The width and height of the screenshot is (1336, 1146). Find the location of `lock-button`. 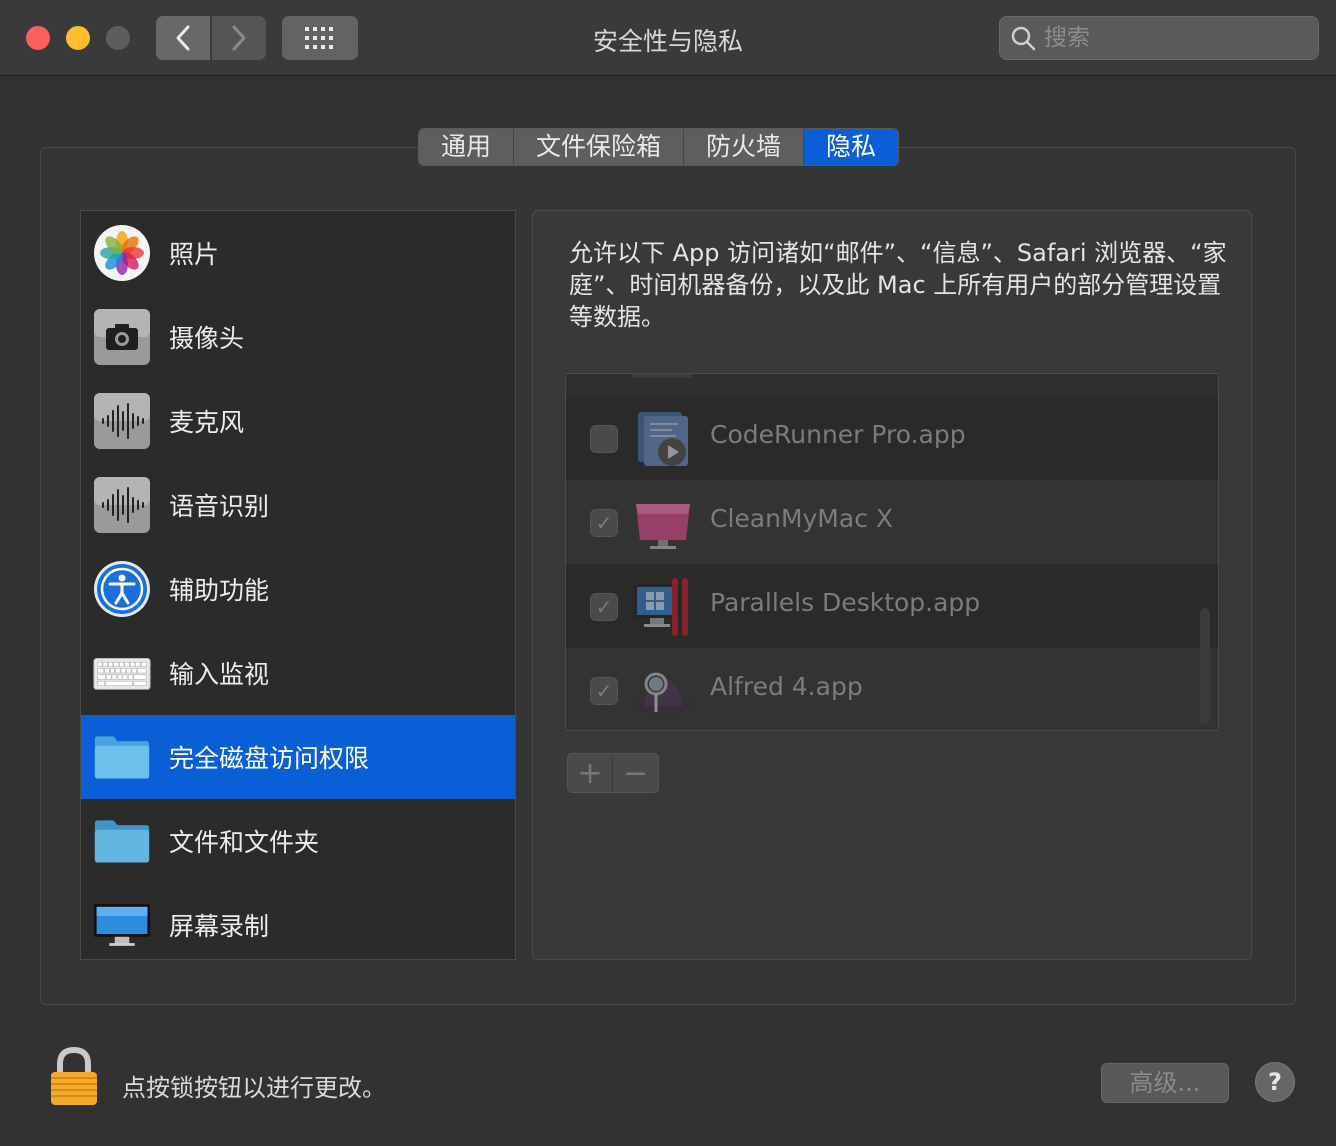

lock-button is located at coordinates (74, 1077).